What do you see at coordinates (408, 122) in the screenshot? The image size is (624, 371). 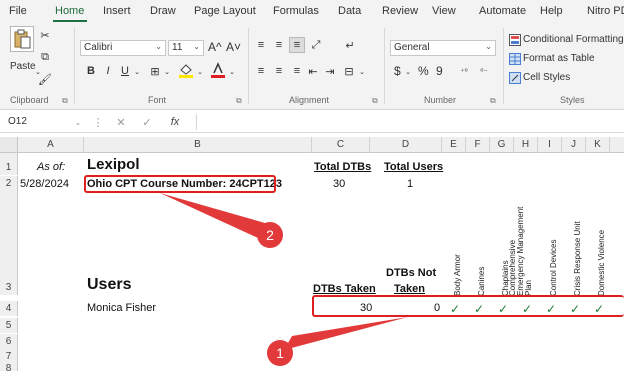 I see `formula-input` at bounding box center [408, 122].